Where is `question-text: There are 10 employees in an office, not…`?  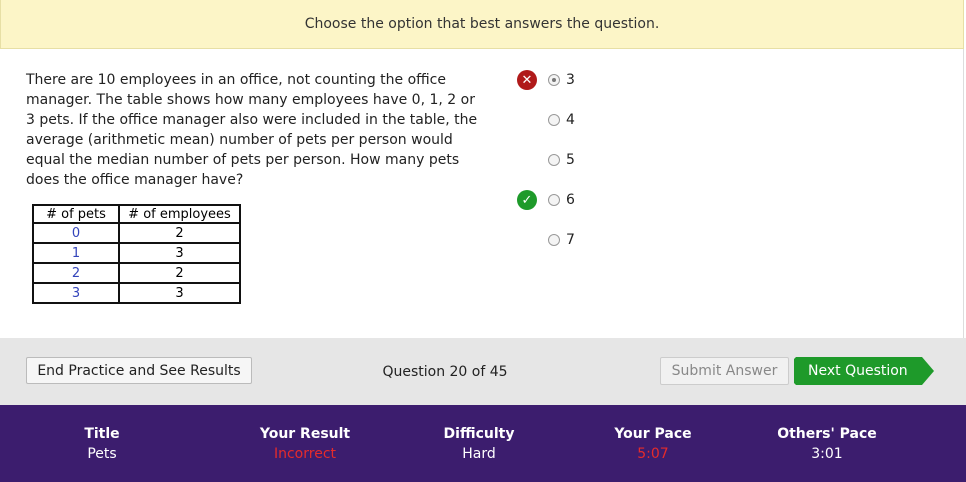 question-text: There are 10 employees in an office, not… is located at coordinates (252, 130).